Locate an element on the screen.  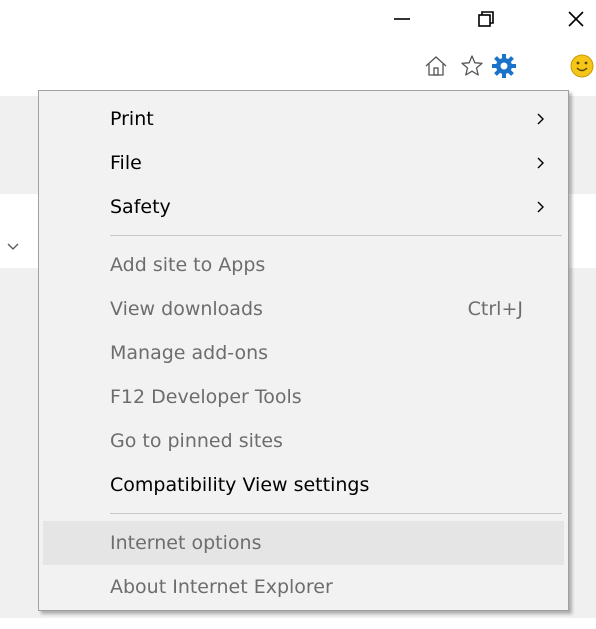
minimize-icon is located at coordinates (402, 19).